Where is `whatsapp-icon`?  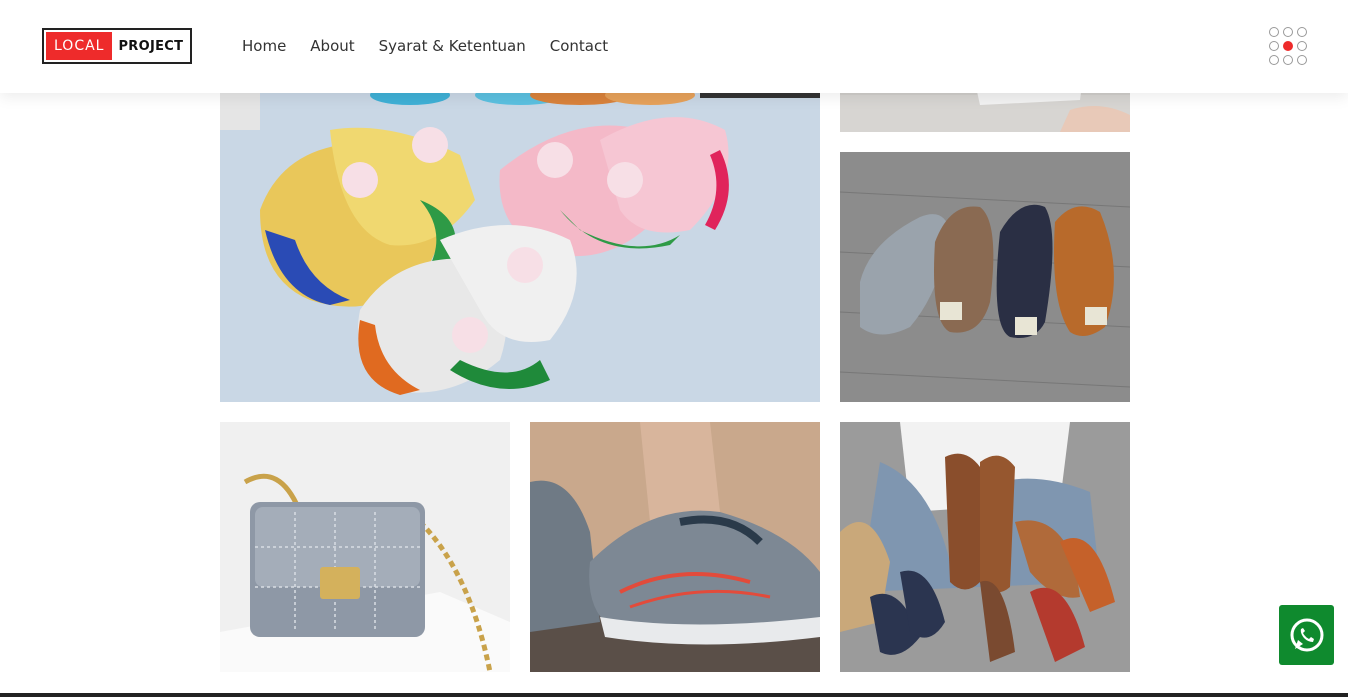 whatsapp-icon is located at coordinates (1306, 635).